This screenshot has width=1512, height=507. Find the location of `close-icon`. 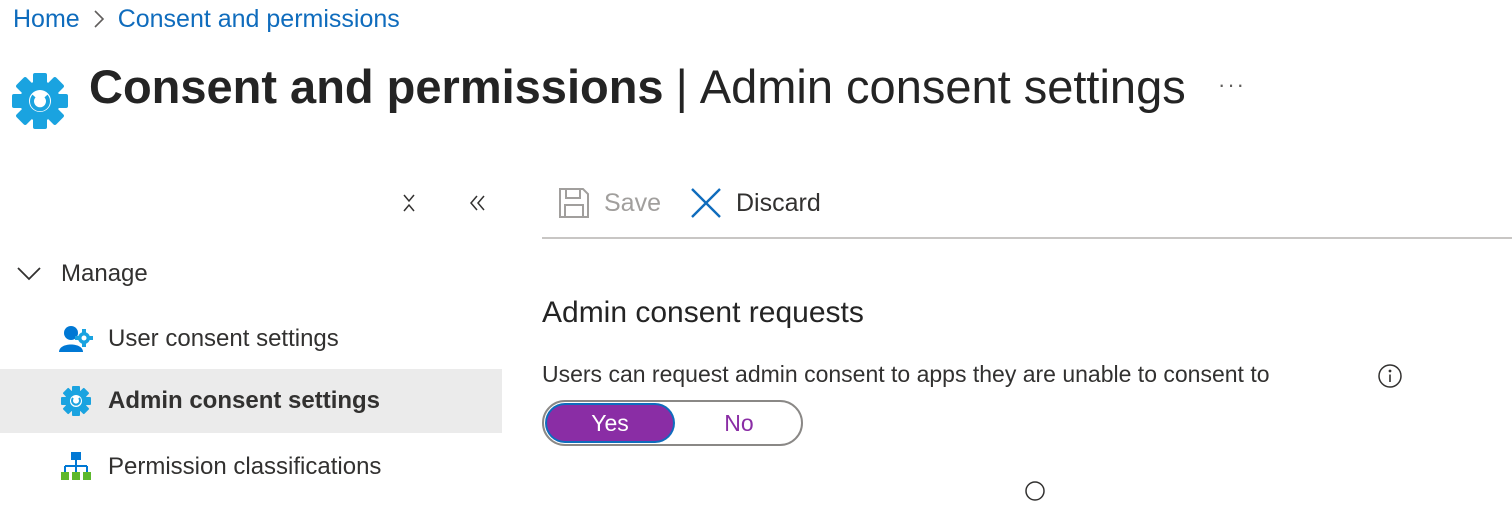

close-icon is located at coordinates (706, 203).